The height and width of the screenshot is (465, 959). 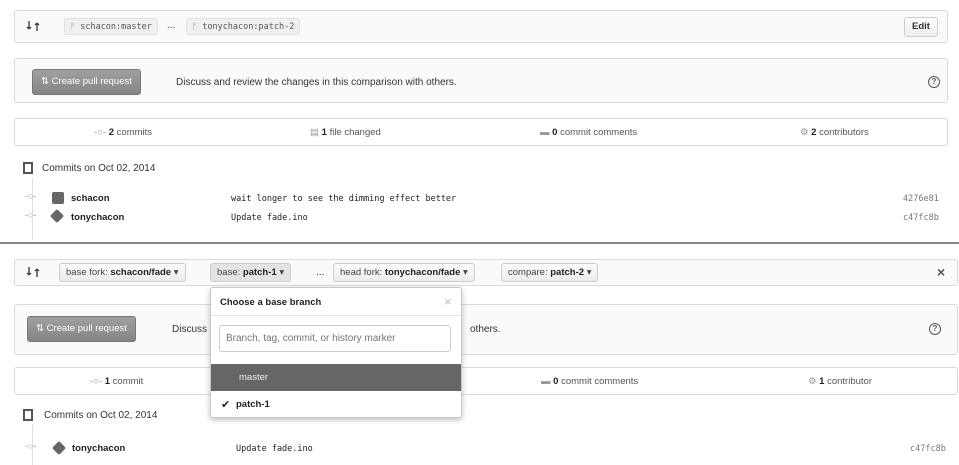 What do you see at coordinates (122, 272) in the screenshot?
I see `base-fork-selector: base fork: schacon/fade ▾` at bounding box center [122, 272].